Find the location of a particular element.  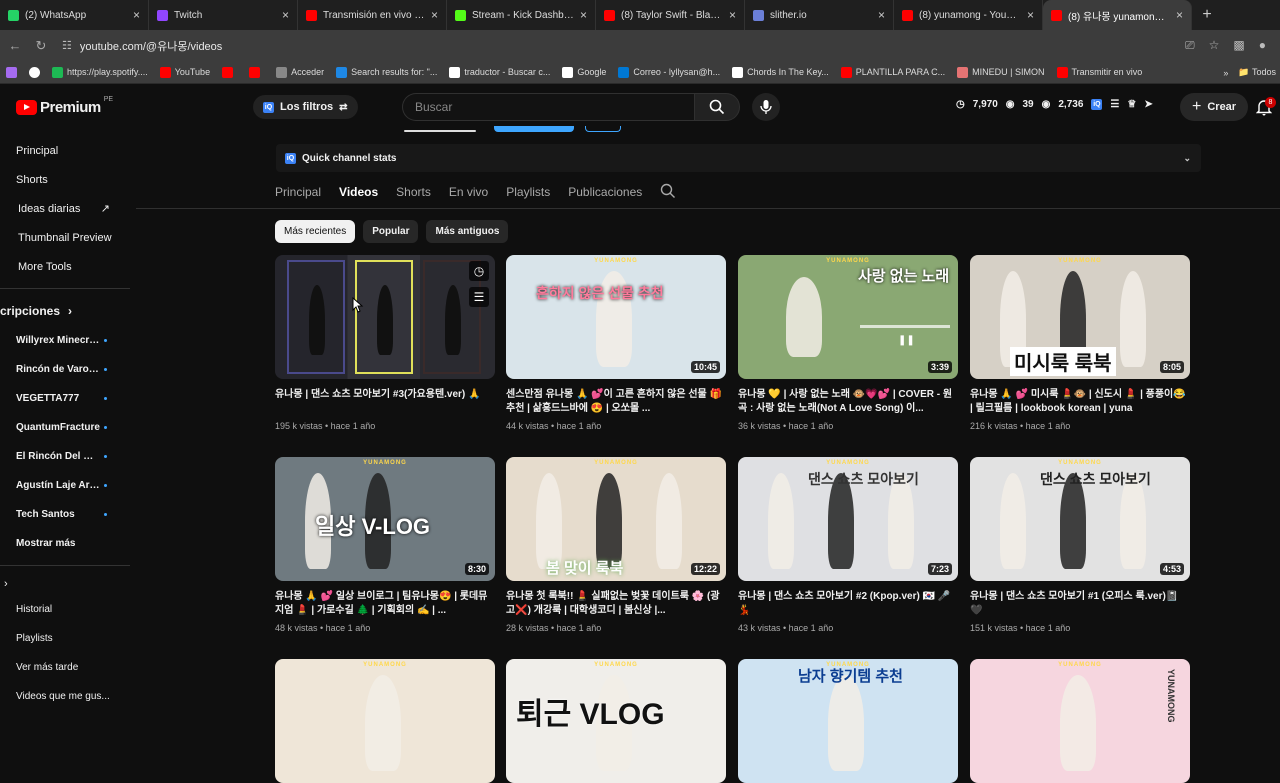

bookmark-item is located at coordinates (256, 72).